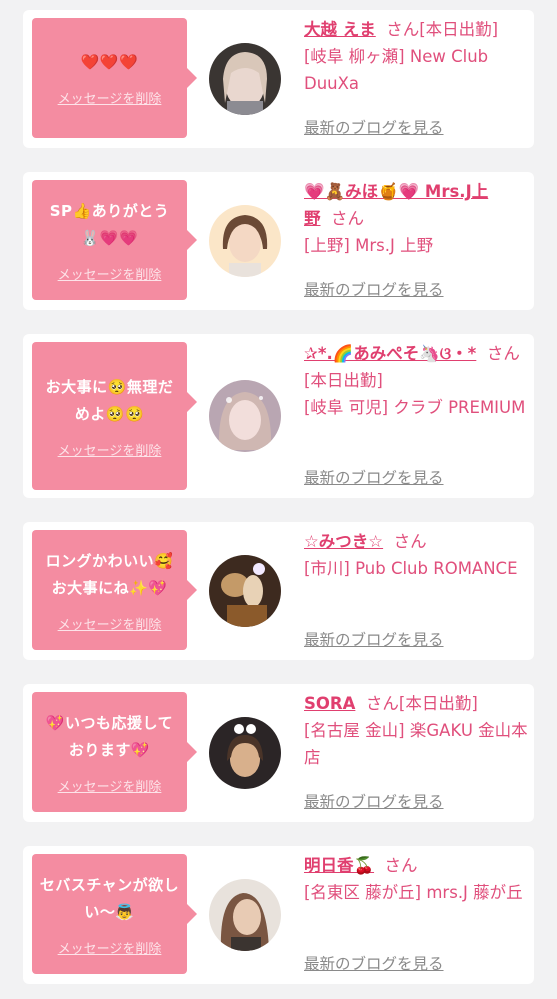  I want to click on message-bubble: セバスチャンが欲しい〜👼 メッセージを削除, so click(114, 914).